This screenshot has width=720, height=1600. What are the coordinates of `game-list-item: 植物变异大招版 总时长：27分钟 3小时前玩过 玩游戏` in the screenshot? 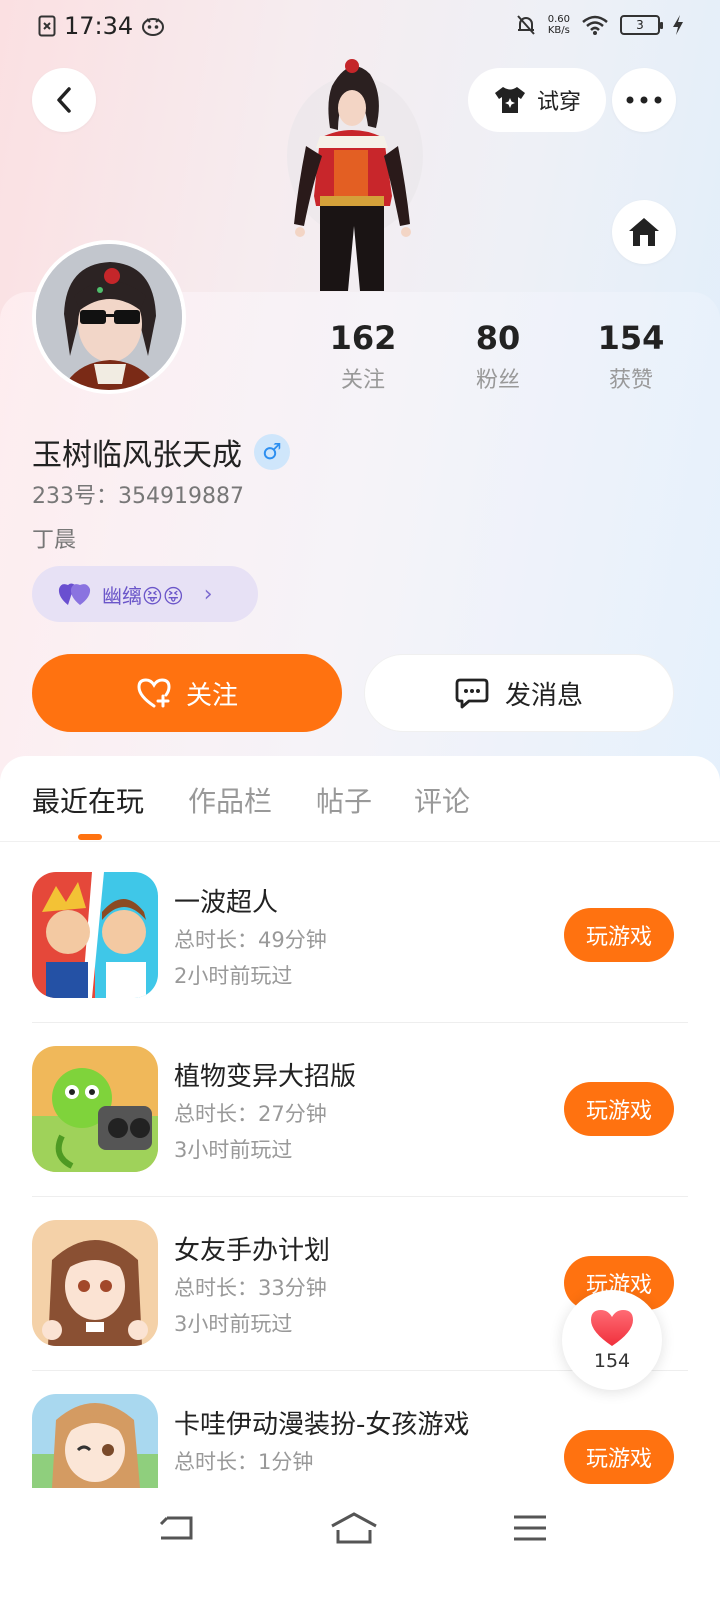 It's located at (360, 1133).